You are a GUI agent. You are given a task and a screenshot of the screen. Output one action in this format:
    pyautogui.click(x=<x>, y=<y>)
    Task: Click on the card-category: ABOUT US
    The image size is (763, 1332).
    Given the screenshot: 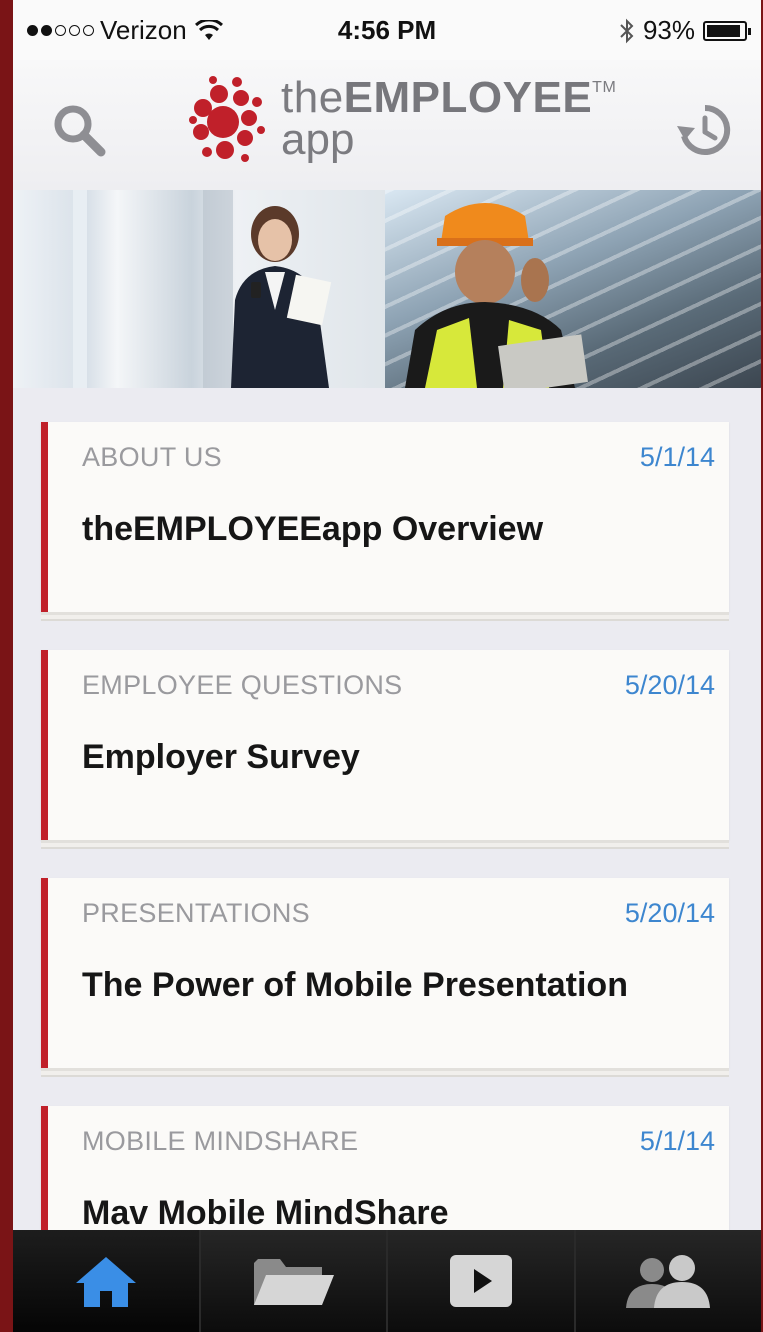 What is the action you would take?
    pyautogui.click(x=152, y=457)
    